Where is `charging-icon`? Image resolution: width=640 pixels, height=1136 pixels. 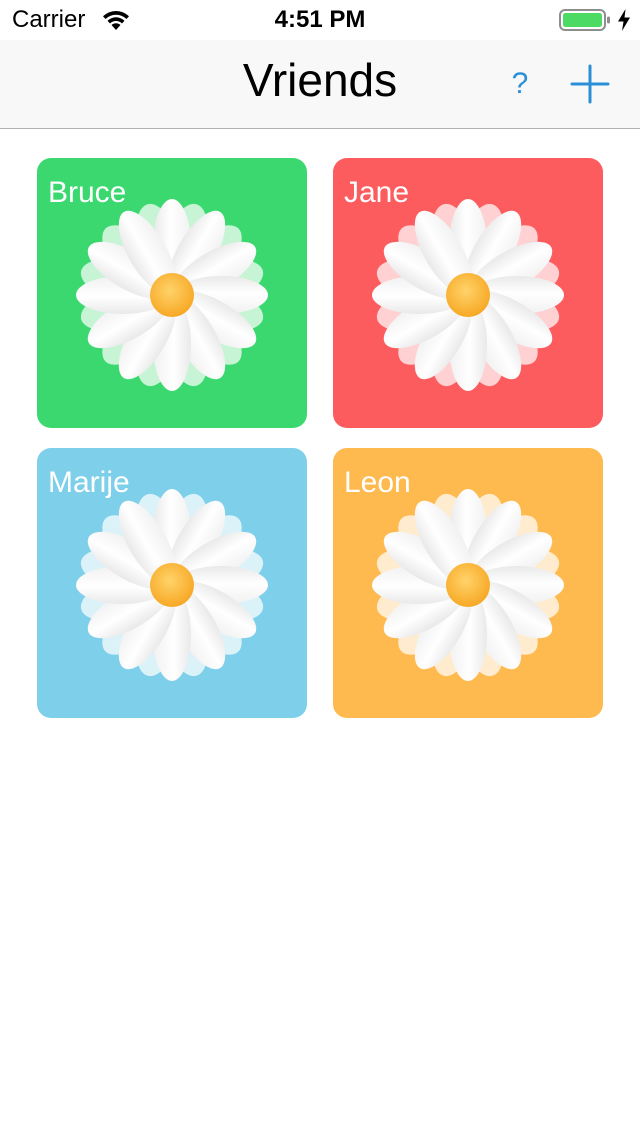
charging-icon is located at coordinates (624, 20).